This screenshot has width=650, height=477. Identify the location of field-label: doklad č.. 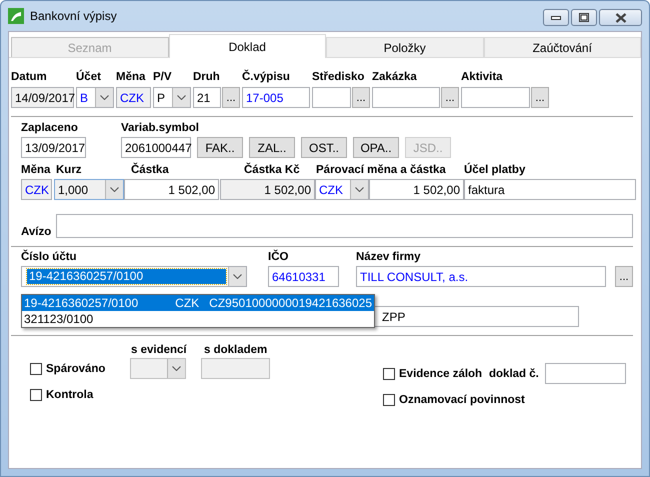
(514, 374).